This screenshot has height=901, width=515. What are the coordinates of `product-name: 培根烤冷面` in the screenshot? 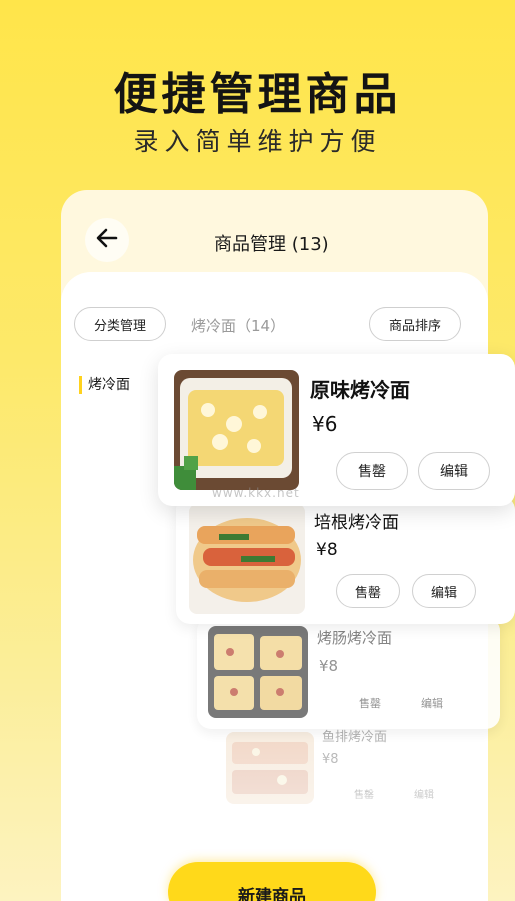 It's located at (356, 523).